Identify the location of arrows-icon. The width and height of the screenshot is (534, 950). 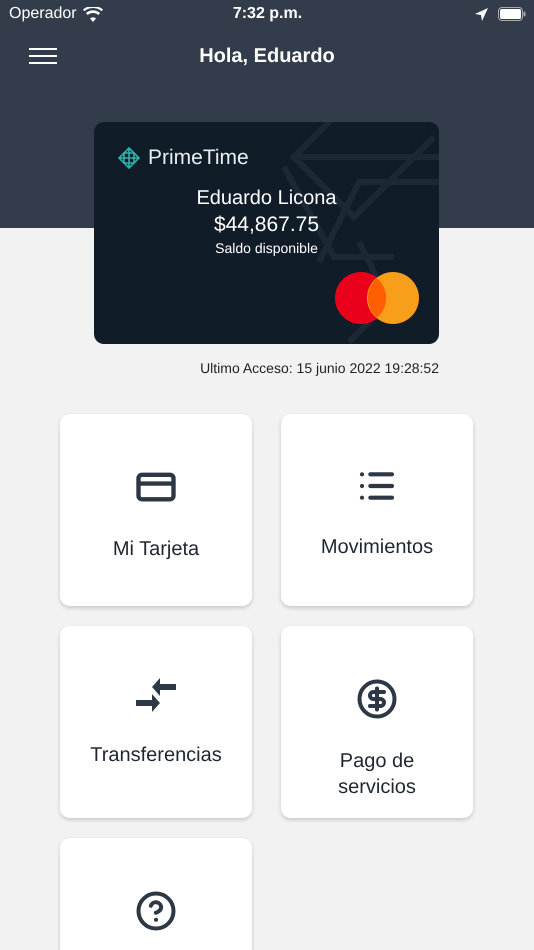
(156, 696).